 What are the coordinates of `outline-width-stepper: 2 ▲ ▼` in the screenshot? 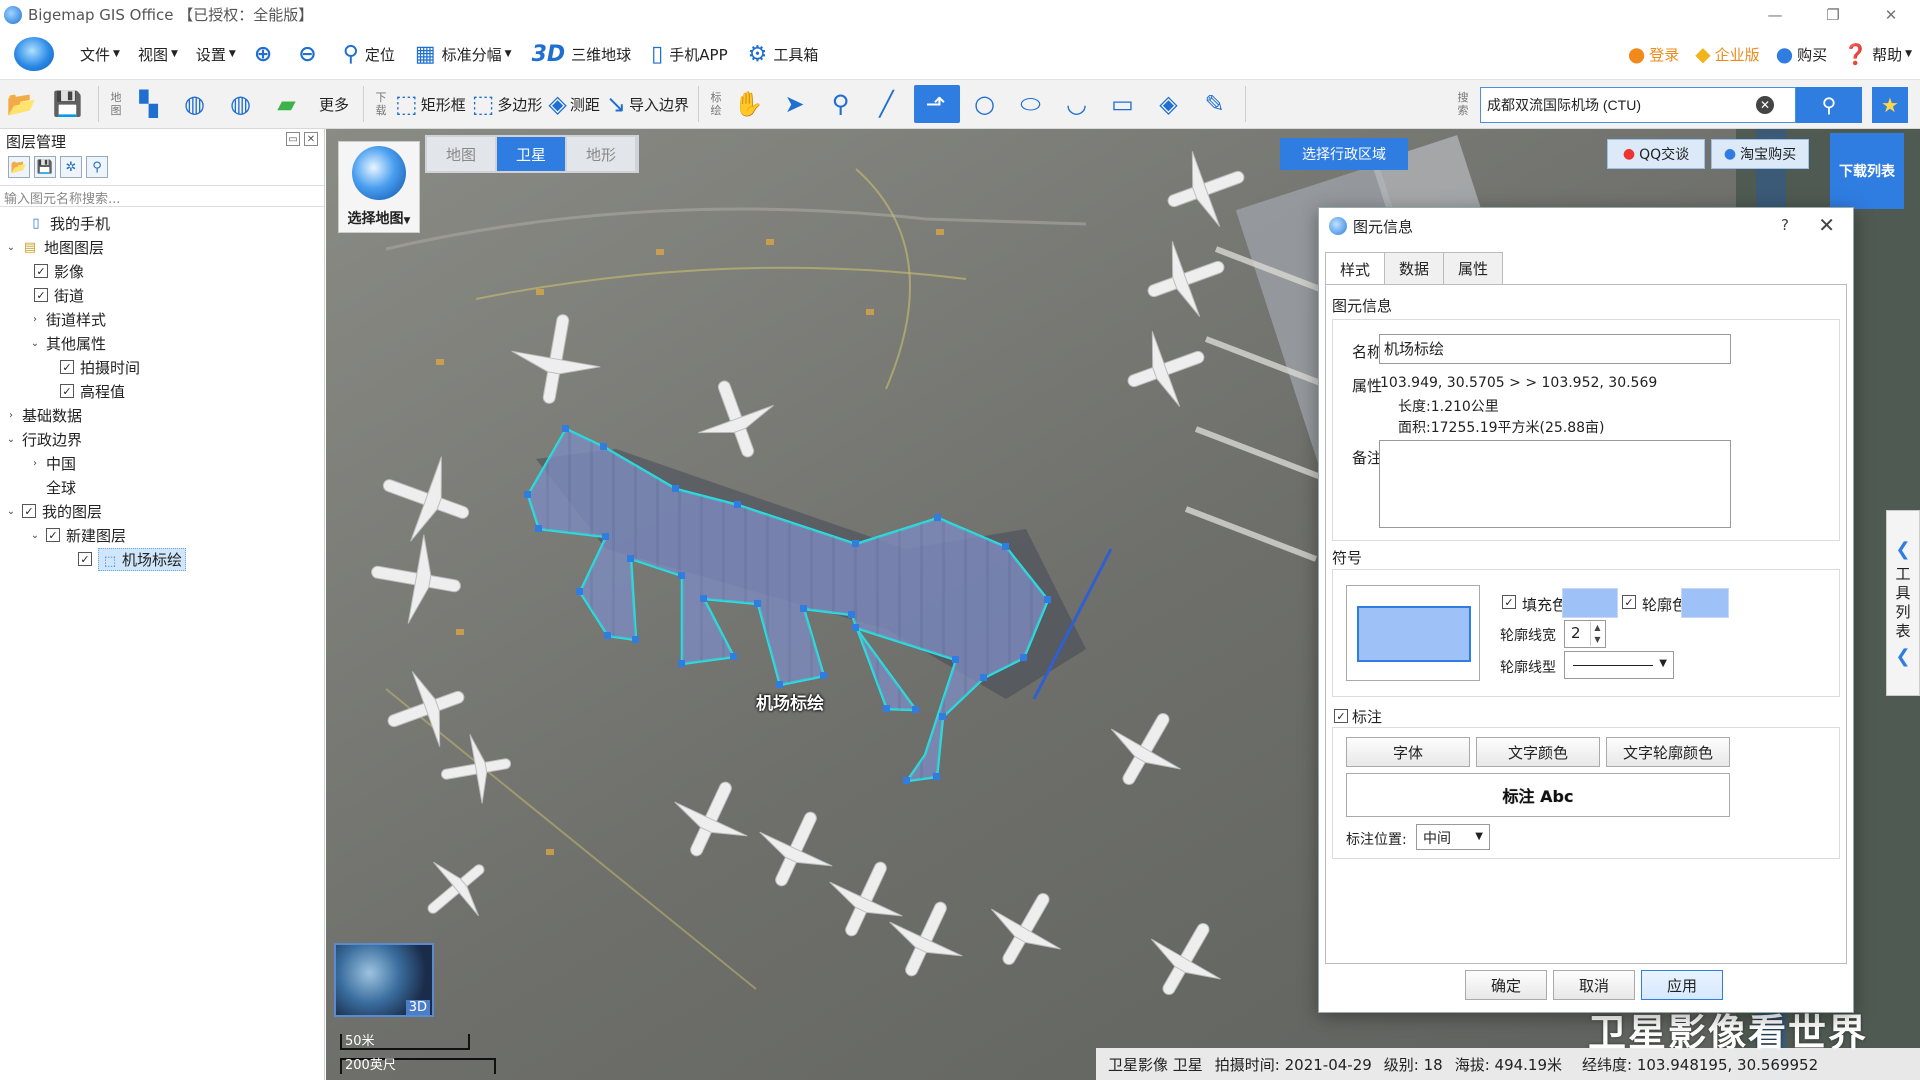 It's located at (1585, 634).